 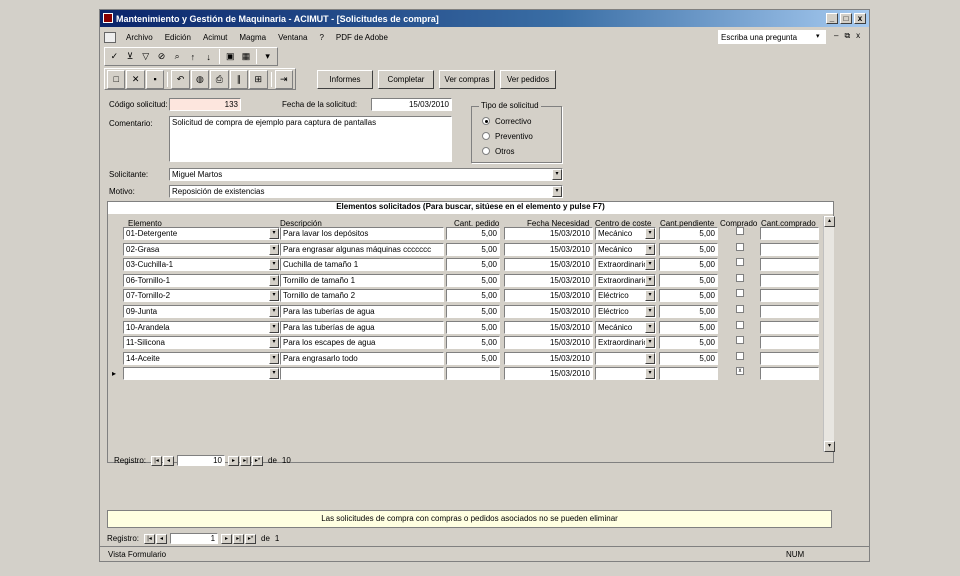 I want to click on centro-coste-combo: ▾, so click(x=625, y=374).